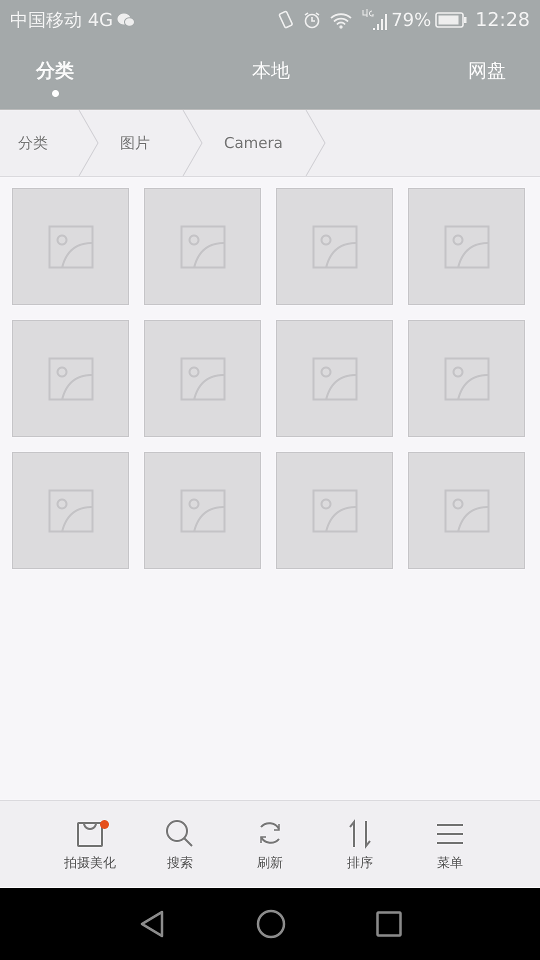 The height and width of the screenshot is (960, 540). What do you see at coordinates (271, 71) in the screenshot?
I see `tab: 本地` at bounding box center [271, 71].